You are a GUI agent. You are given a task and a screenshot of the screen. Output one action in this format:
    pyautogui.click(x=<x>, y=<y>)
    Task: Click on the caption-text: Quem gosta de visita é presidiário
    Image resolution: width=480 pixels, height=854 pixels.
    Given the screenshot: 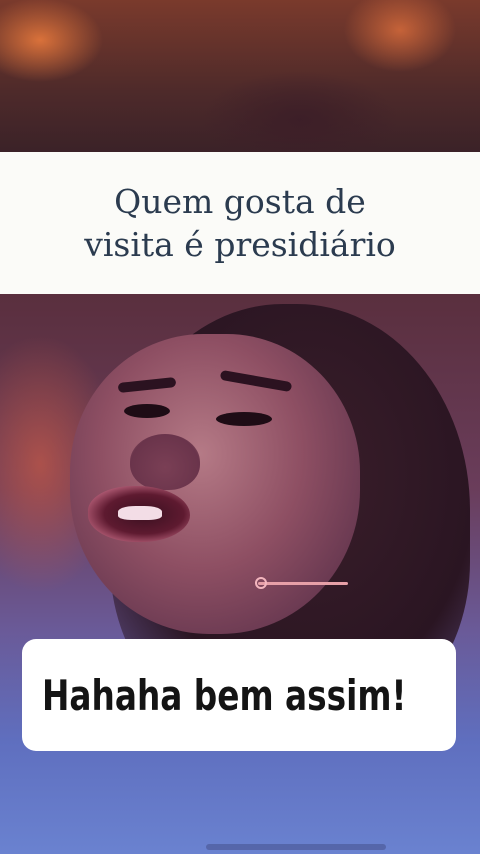 What is the action you would take?
    pyautogui.click(x=240, y=223)
    